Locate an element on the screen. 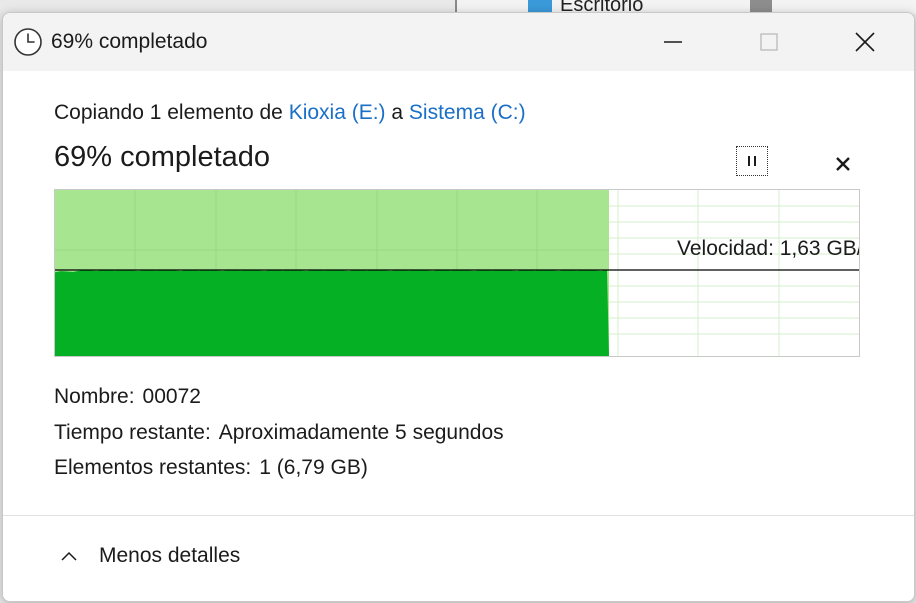 This screenshot has height=603, width=916. background-window-button is located at coordinates (761, 6).